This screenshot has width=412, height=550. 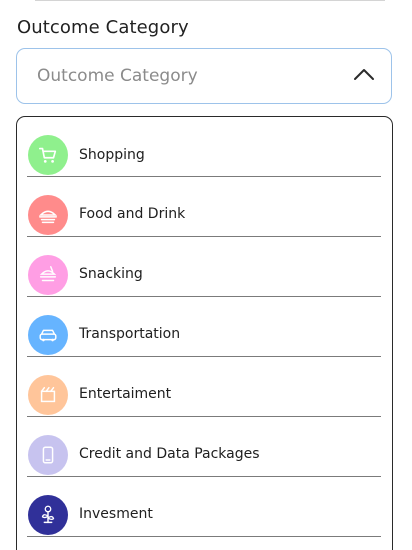 What do you see at coordinates (364, 74) in the screenshot?
I see `chevron-up-icon` at bounding box center [364, 74].